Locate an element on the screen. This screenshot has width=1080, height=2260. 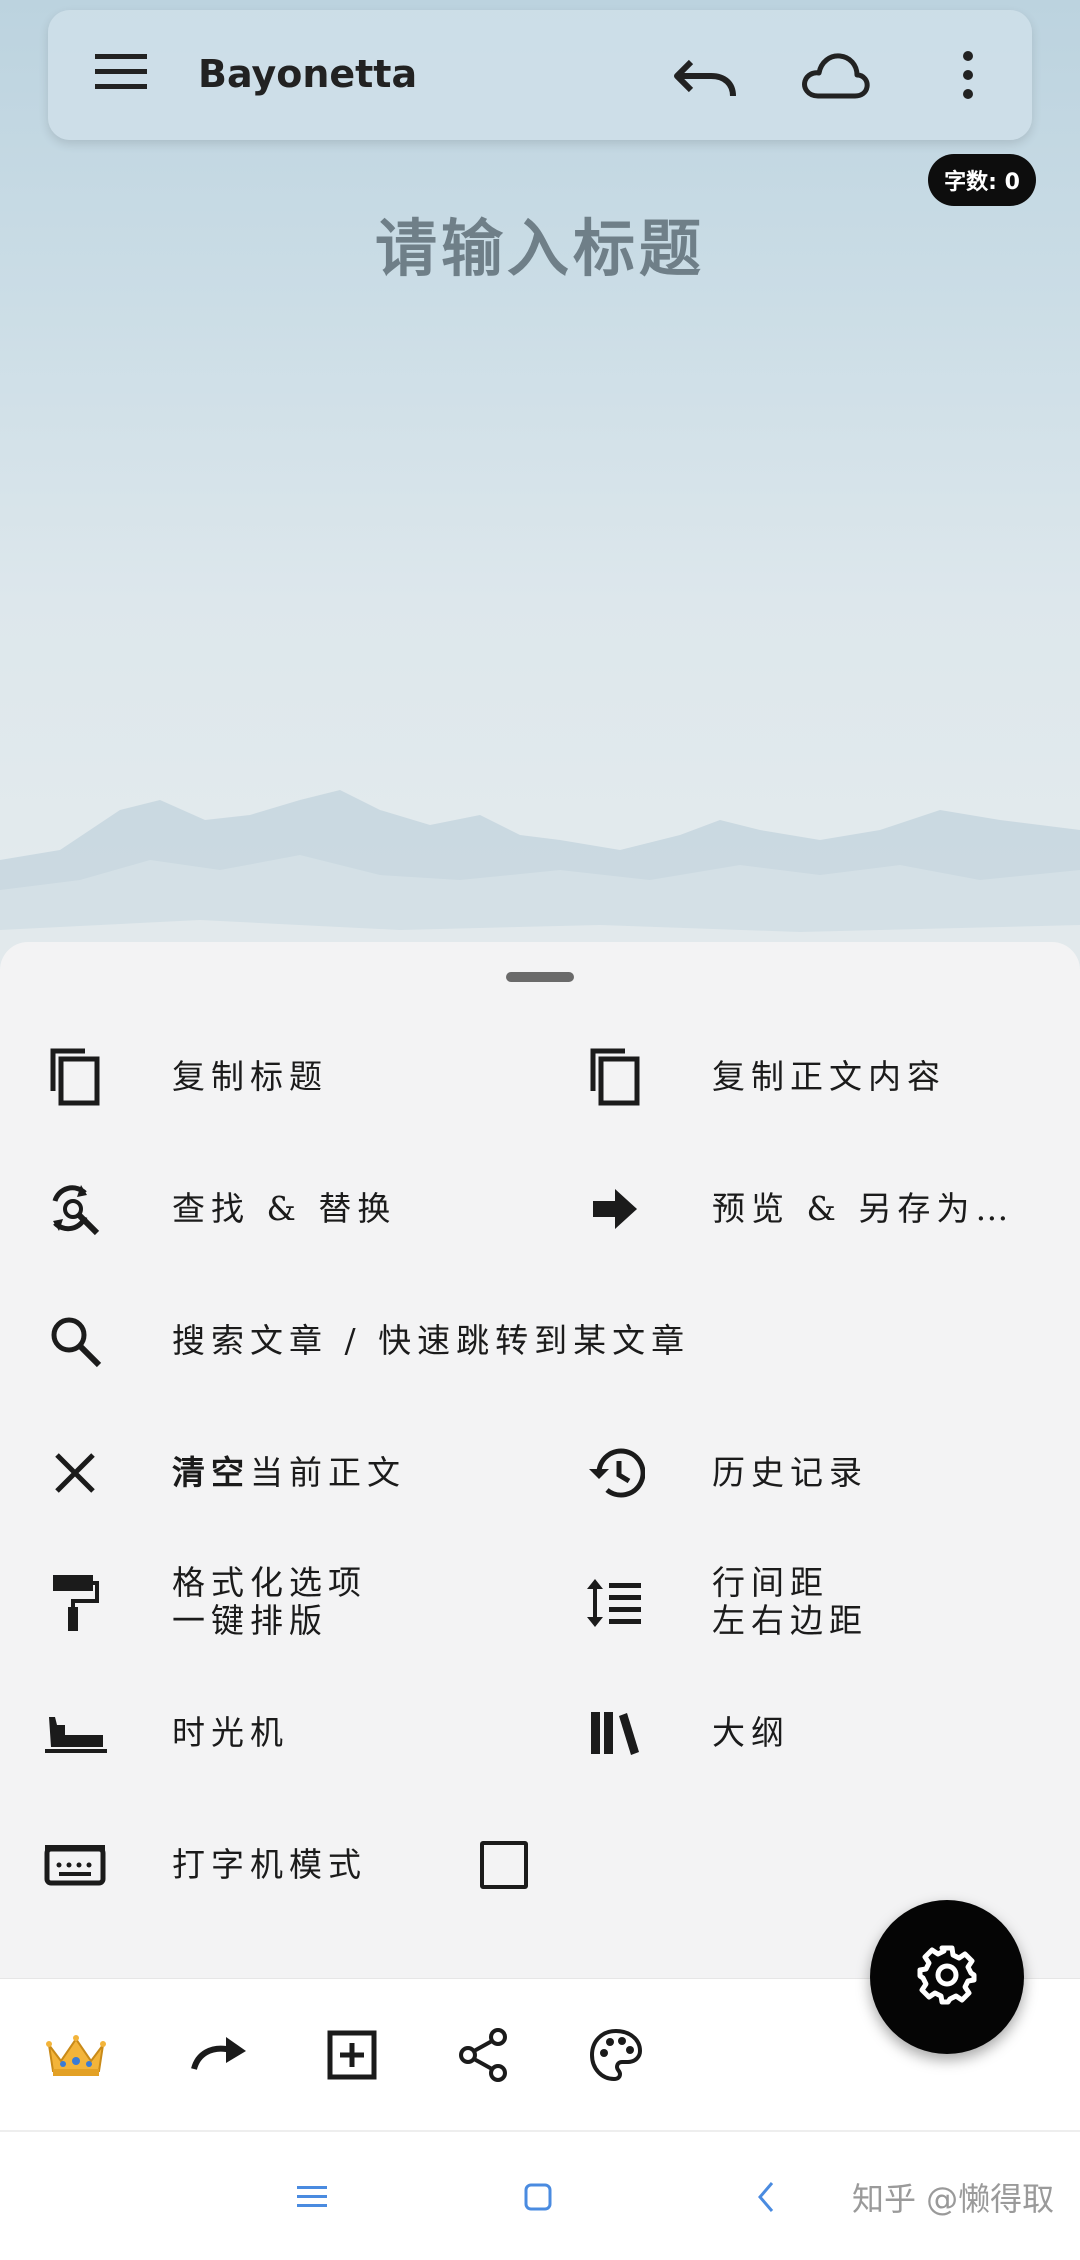
system-navigation-bar: 知乎 @懒得取 is located at coordinates (540, 2196).